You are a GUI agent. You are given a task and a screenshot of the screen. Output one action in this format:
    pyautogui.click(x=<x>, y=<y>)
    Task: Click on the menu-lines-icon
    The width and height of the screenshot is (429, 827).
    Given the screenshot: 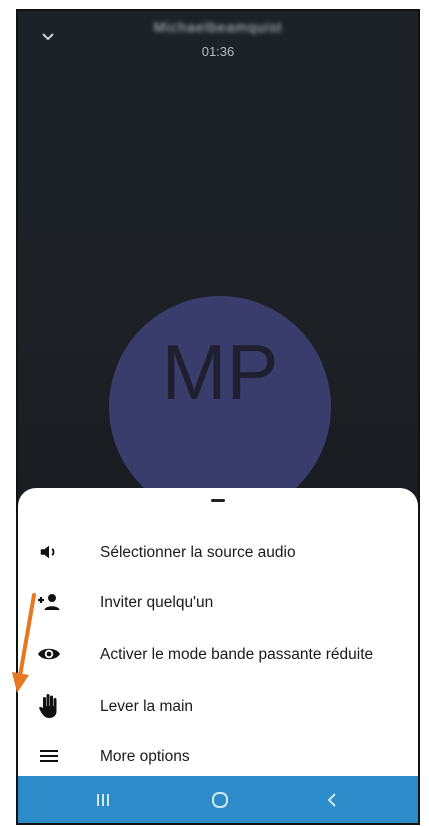 What is the action you would take?
    pyautogui.click(x=49, y=756)
    